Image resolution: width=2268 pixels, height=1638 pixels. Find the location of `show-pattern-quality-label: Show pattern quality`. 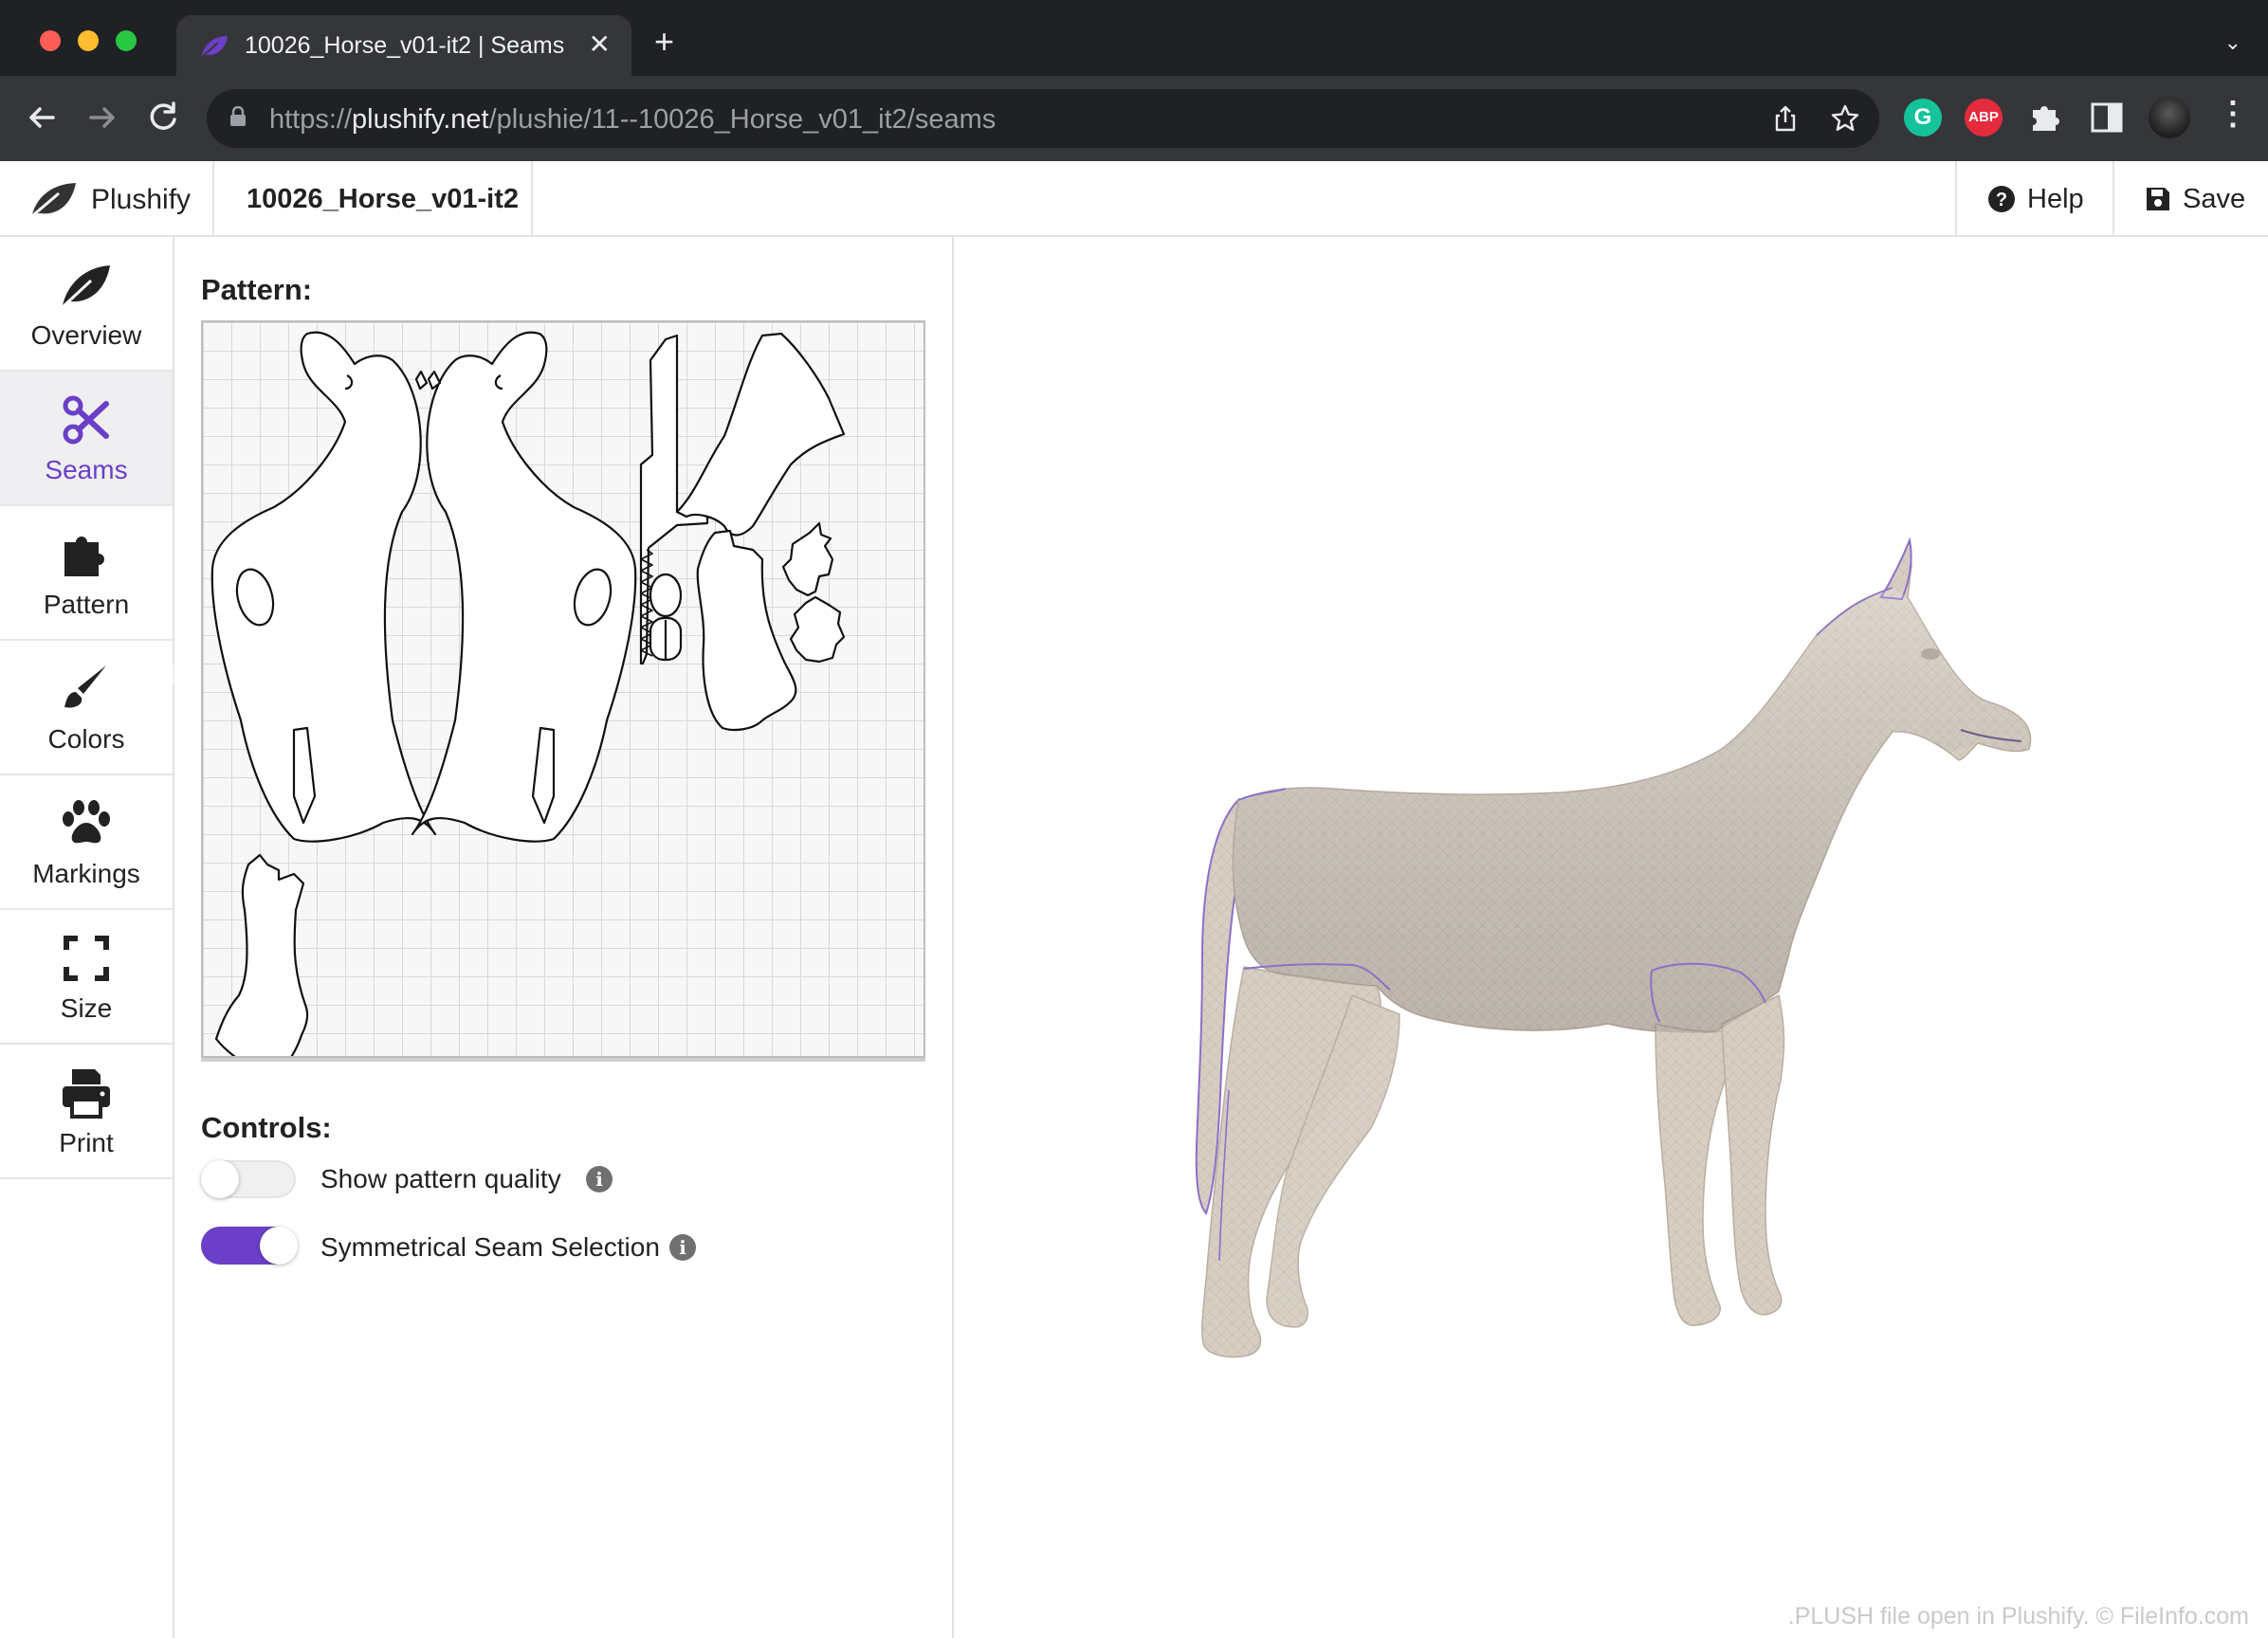

show-pattern-quality-label: Show pattern quality is located at coordinates (441, 1178).